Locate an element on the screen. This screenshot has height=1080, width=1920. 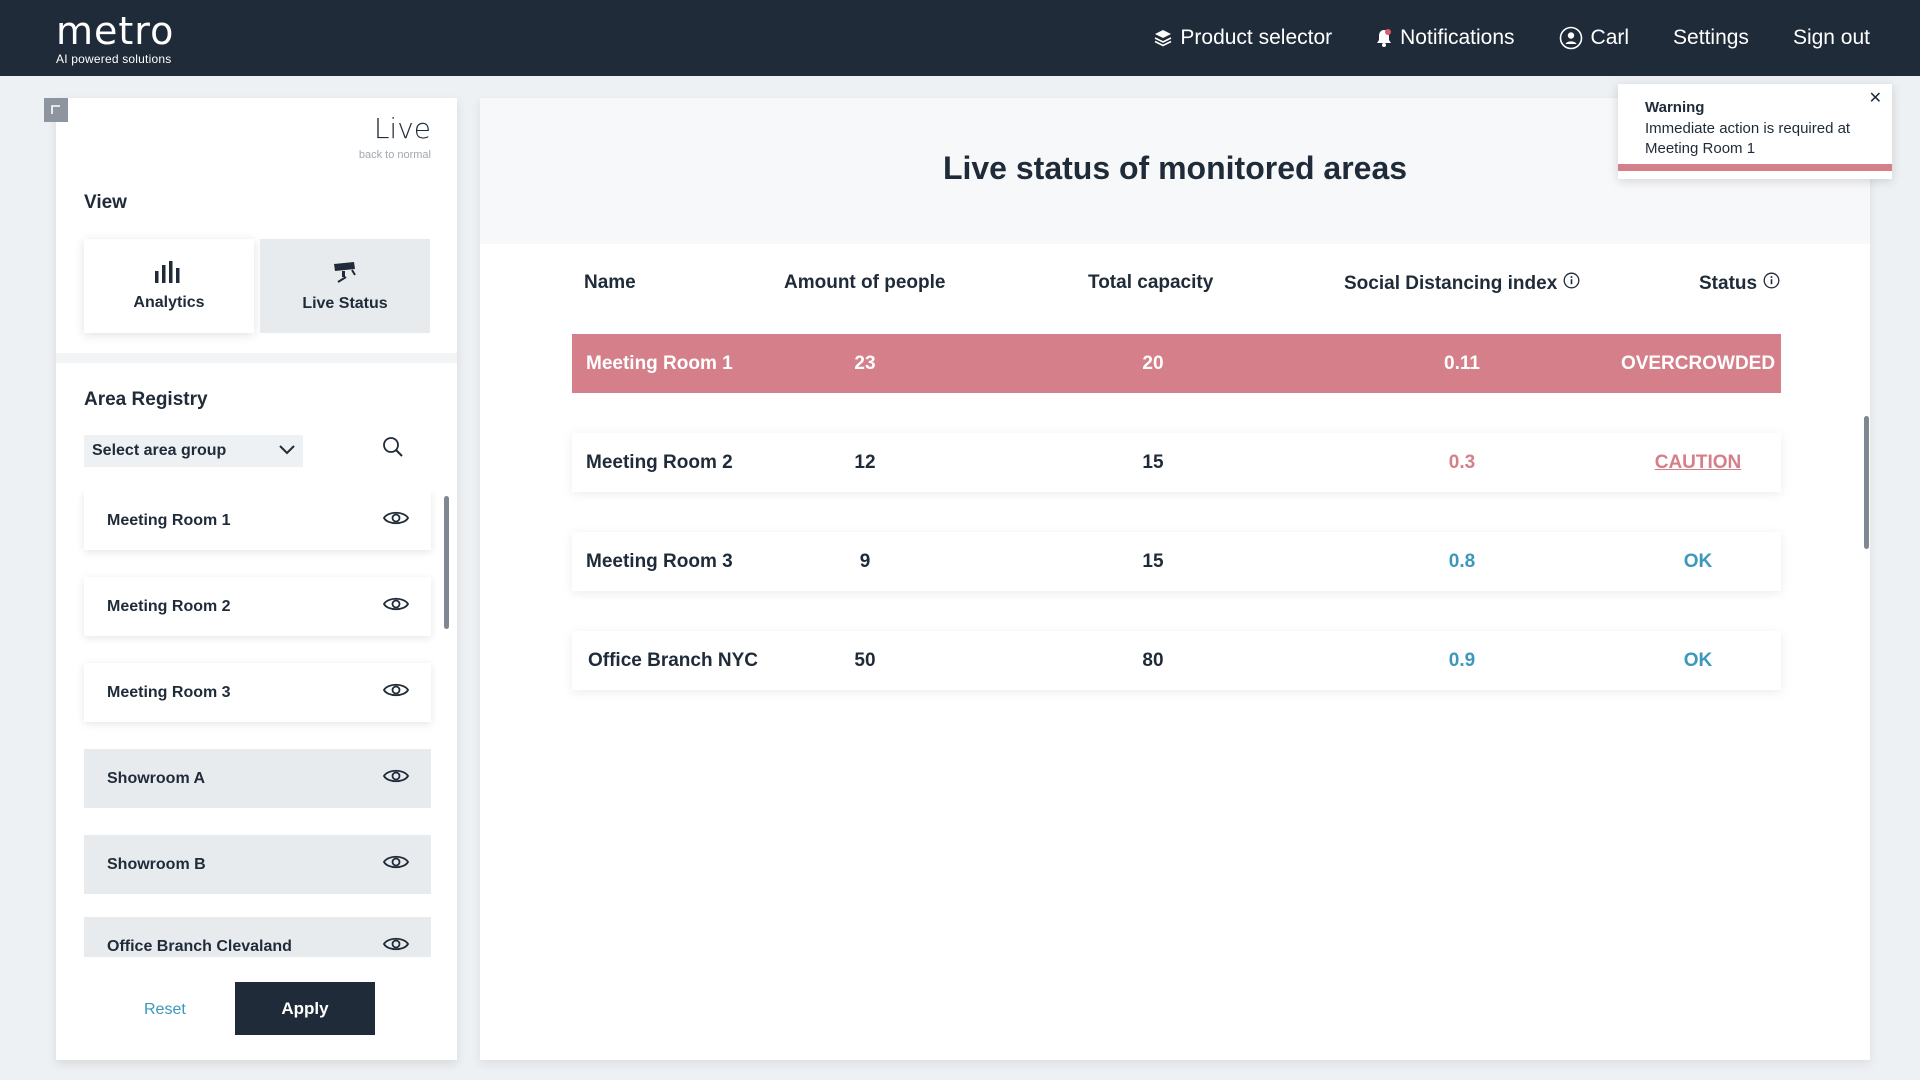
settings-link: Settings is located at coordinates (1711, 38).